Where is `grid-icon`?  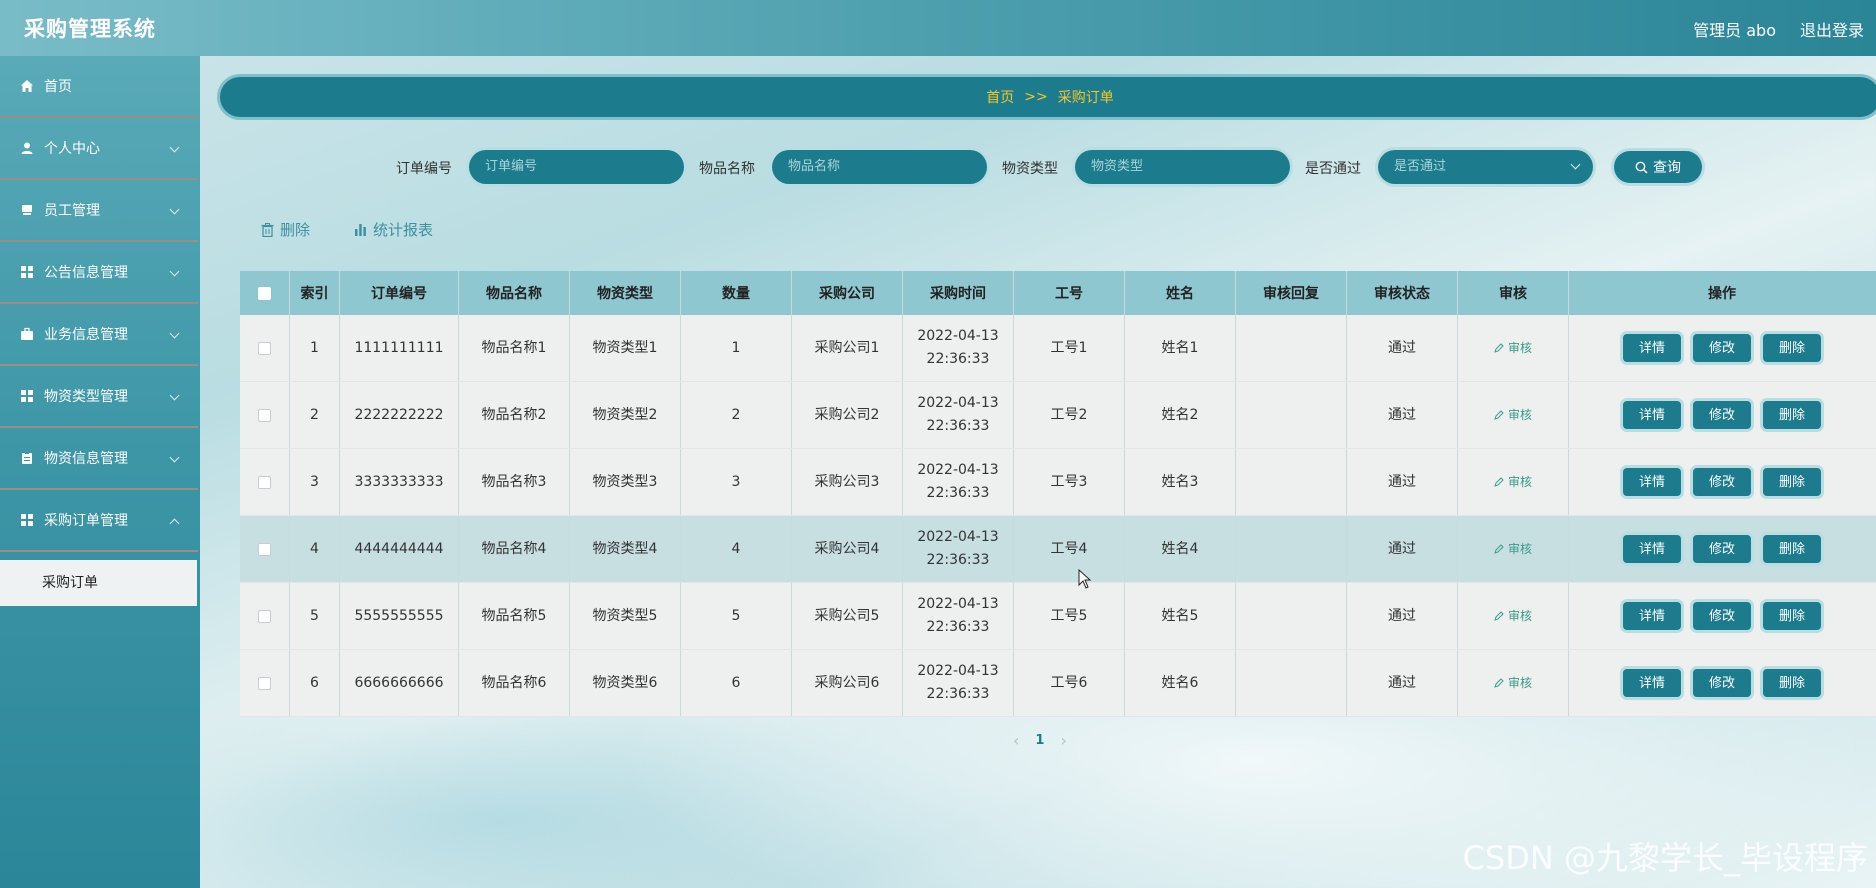
grid-icon is located at coordinates (27, 272).